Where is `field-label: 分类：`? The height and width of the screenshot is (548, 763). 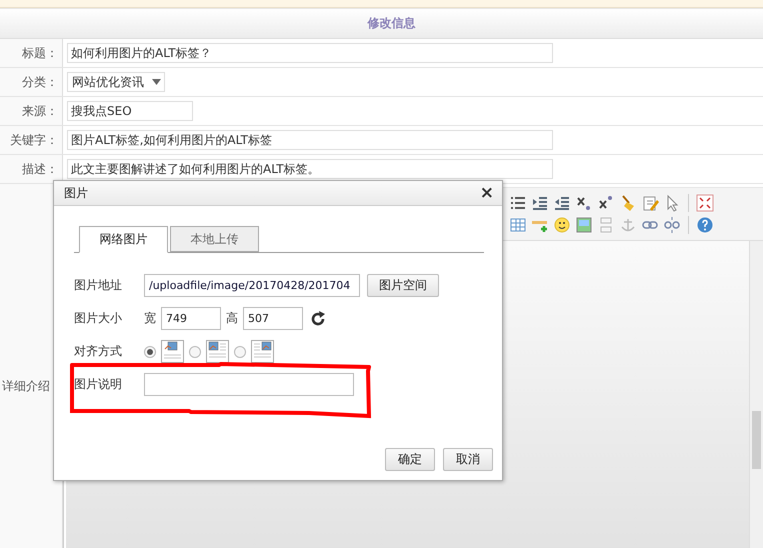 field-label: 分类： is located at coordinates (31, 82).